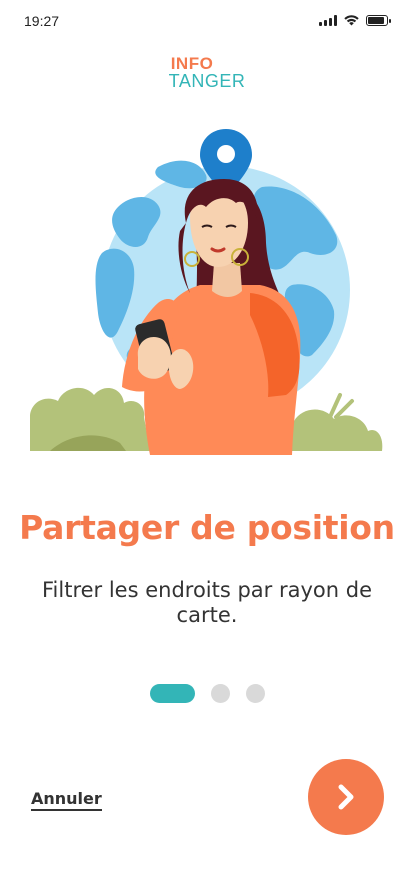 The width and height of the screenshot is (414, 896). I want to click on chevron-right-icon, so click(346, 797).